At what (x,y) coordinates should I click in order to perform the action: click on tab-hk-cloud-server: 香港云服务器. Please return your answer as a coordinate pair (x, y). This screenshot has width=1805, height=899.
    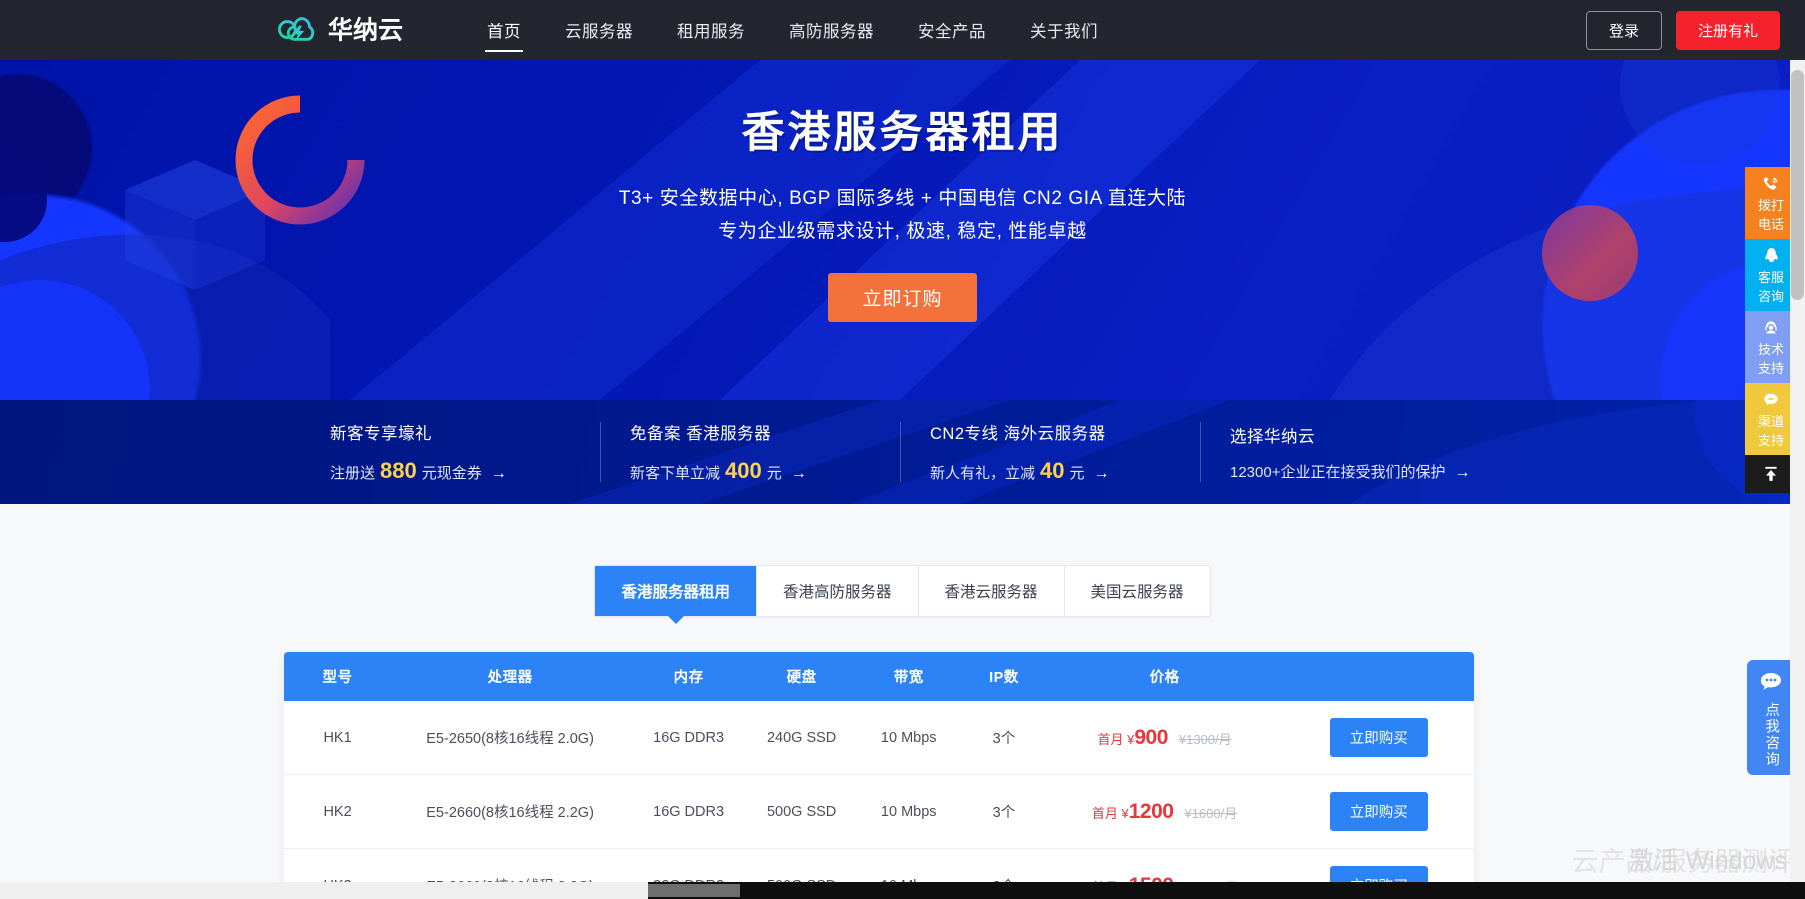
    Looking at the image, I should click on (991, 591).